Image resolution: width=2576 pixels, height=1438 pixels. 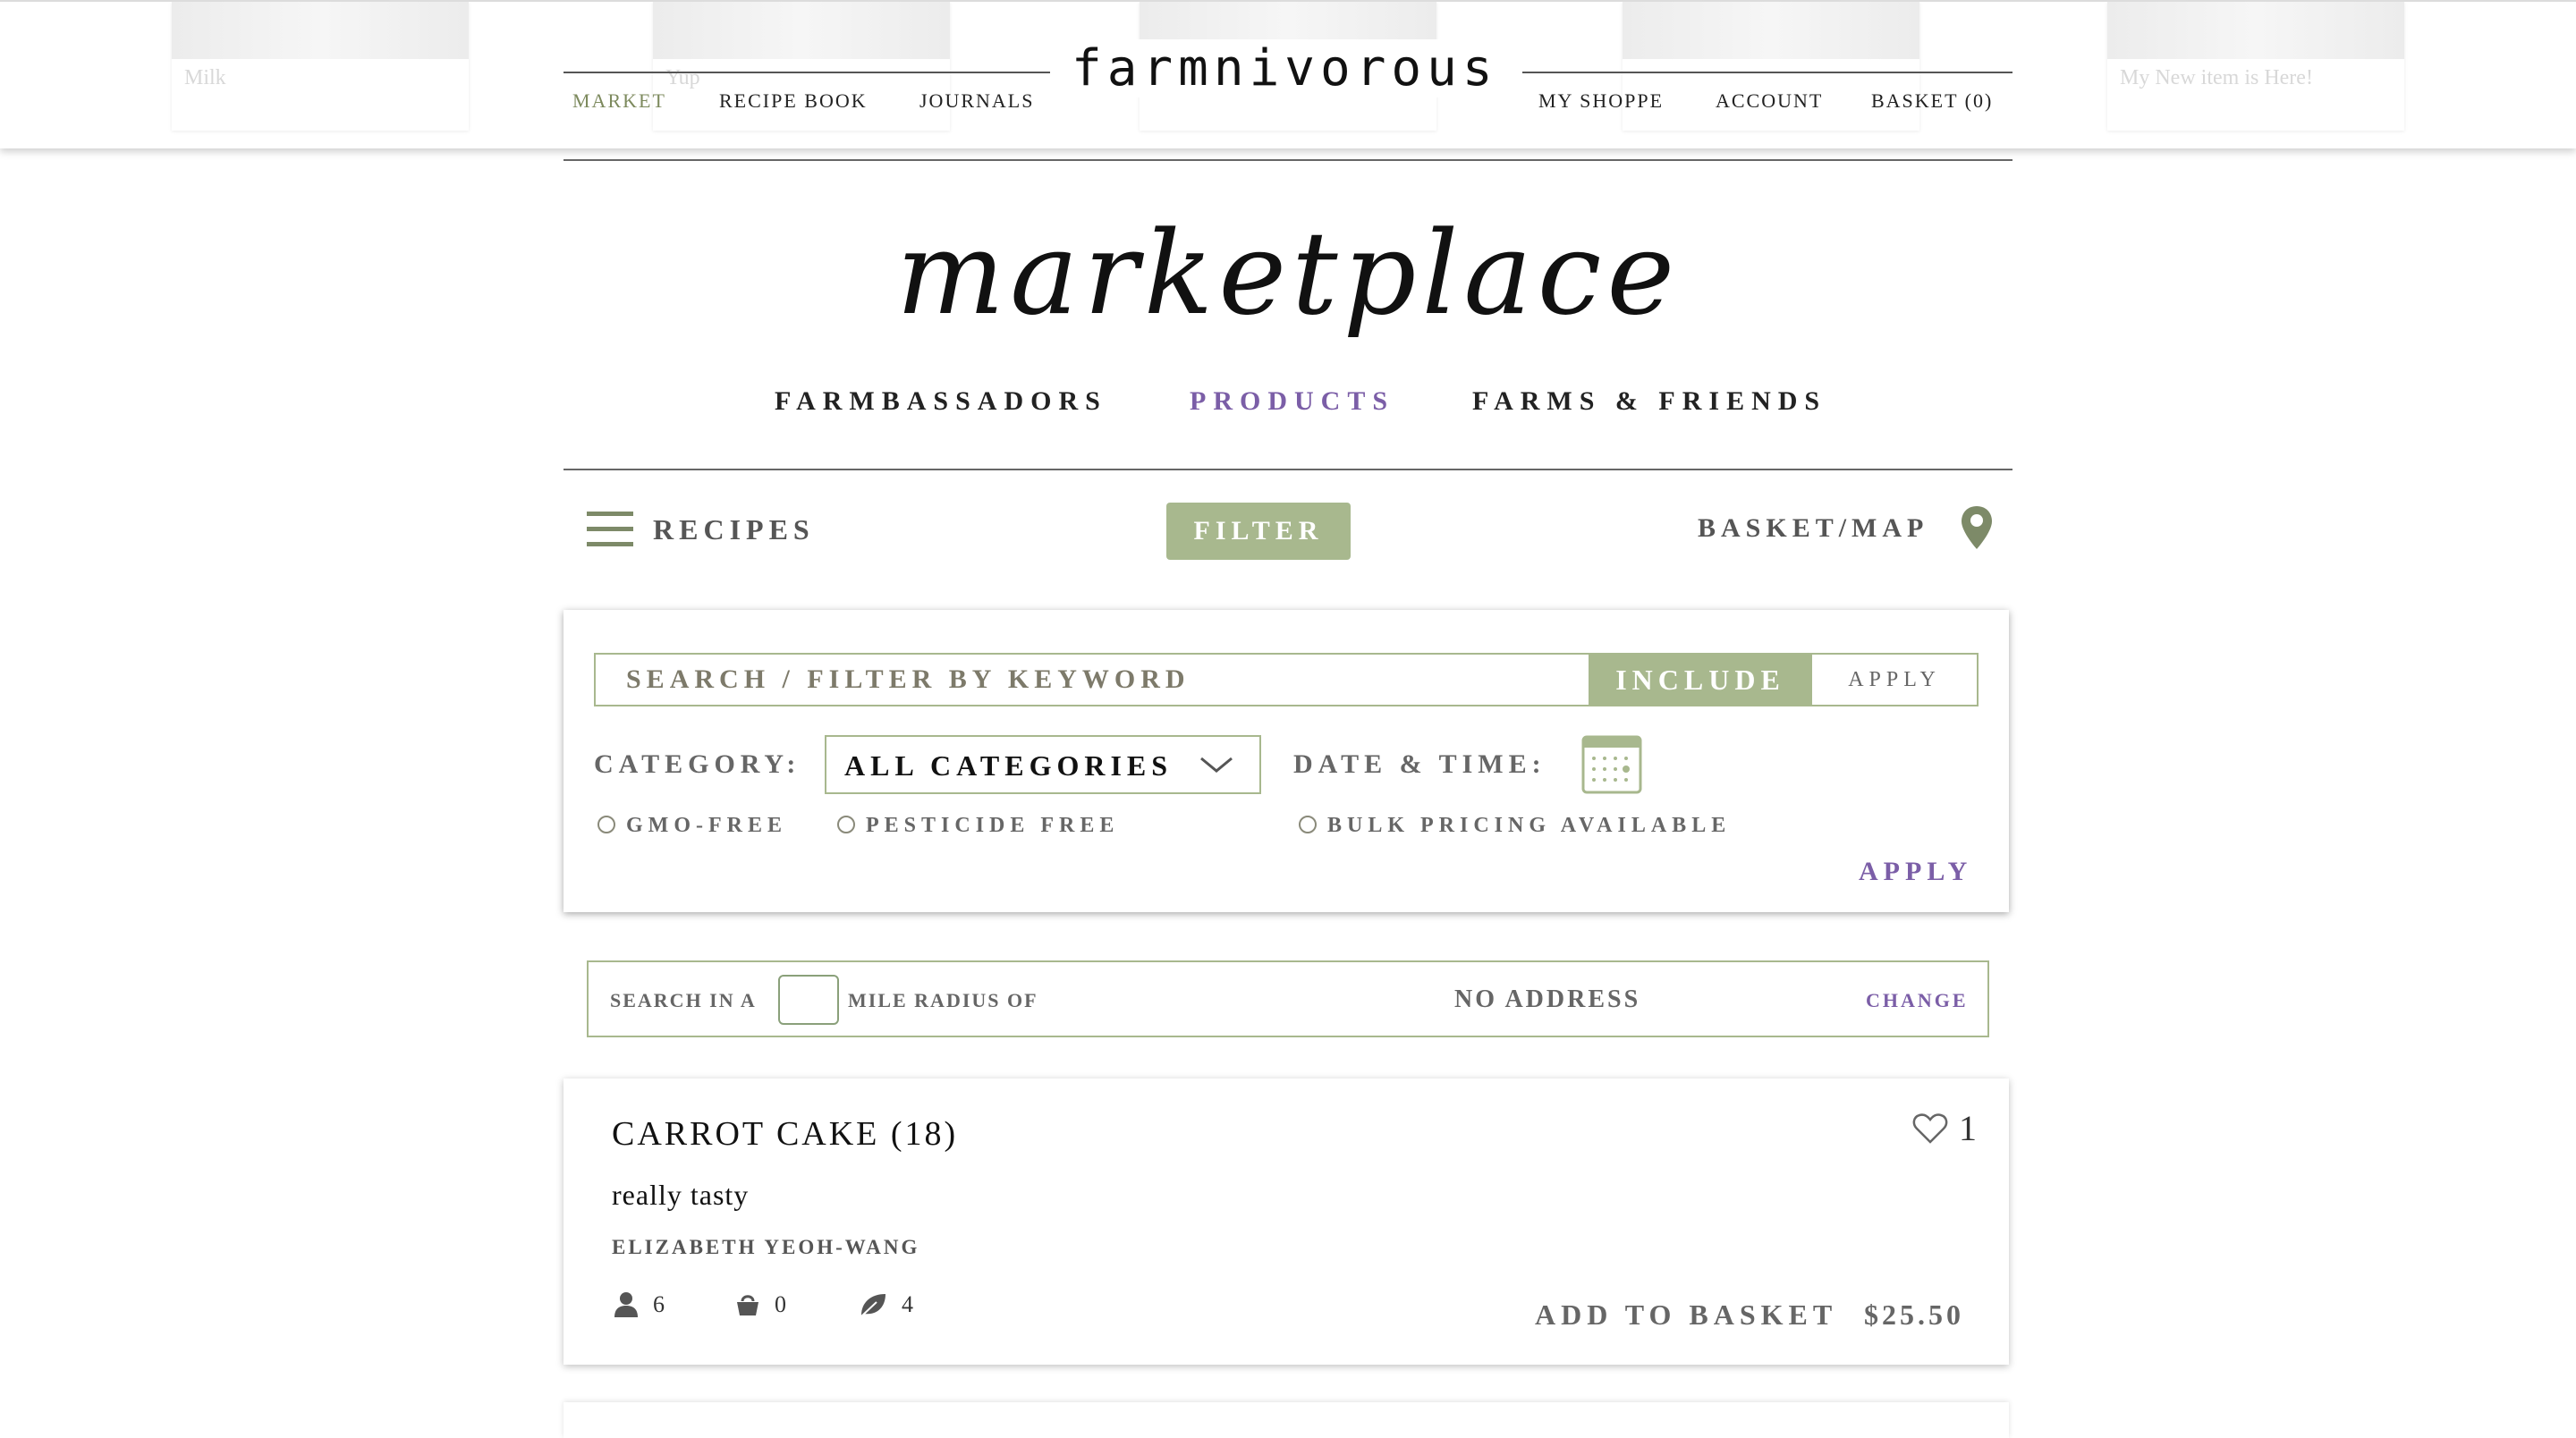 What do you see at coordinates (1529, 825) in the screenshot?
I see `option-label: BULK PRICING AVAILABLE` at bounding box center [1529, 825].